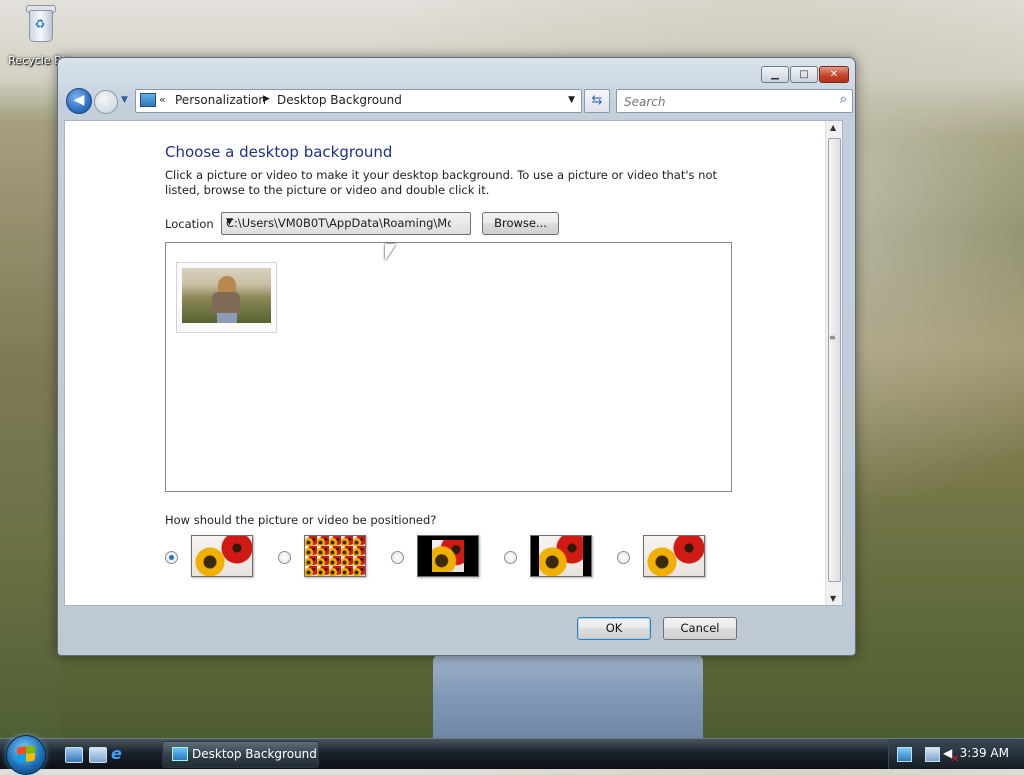 Image resolution: width=1024 pixels, height=775 pixels. Describe the element at coordinates (904, 754) in the screenshot. I see `network-icon` at that location.